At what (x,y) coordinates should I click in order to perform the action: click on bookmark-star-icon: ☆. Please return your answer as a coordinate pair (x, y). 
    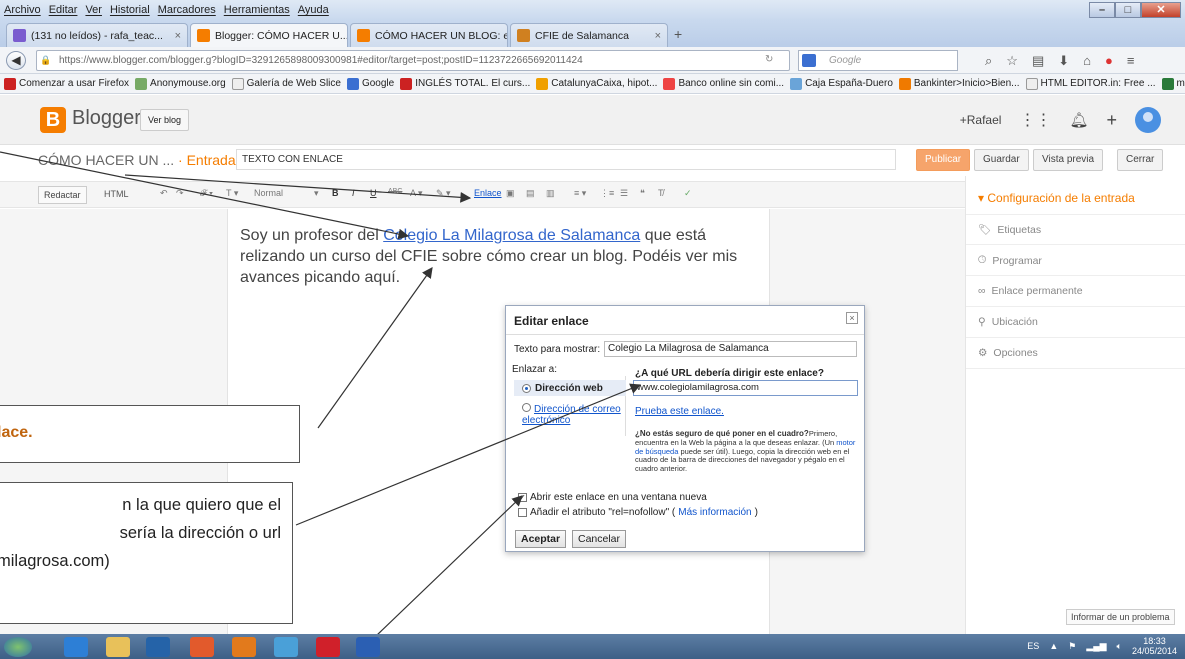
    Looking at the image, I should click on (1012, 61).